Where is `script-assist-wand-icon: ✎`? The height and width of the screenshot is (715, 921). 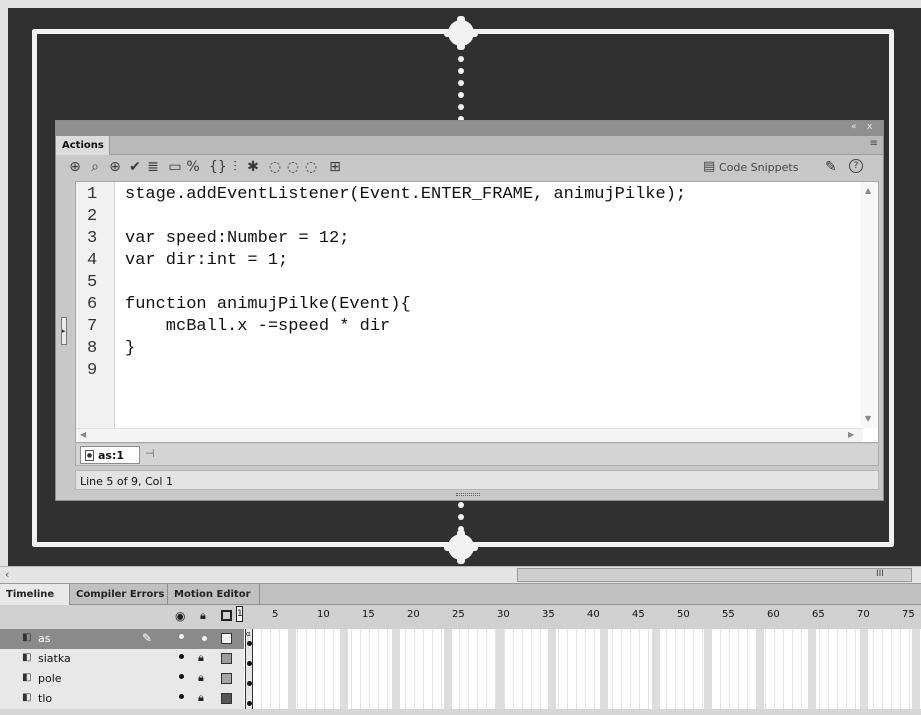 script-assist-wand-icon: ✎ is located at coordinates (831, 167).